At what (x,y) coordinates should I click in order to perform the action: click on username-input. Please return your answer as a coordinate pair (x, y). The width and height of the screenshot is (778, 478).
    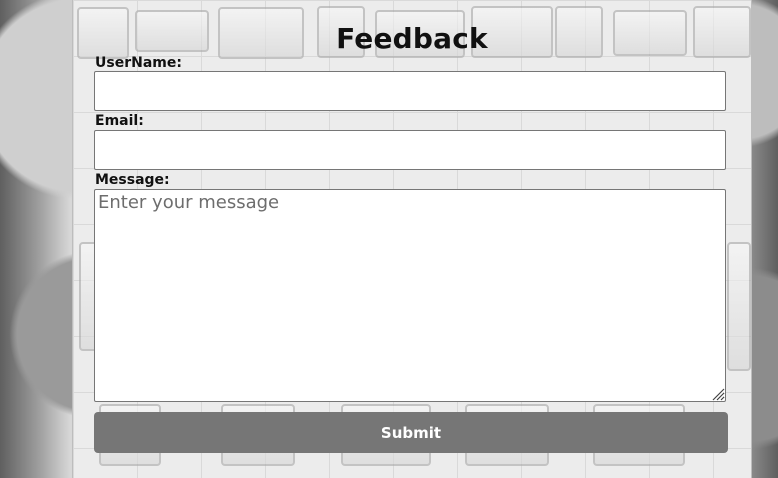
    Looking at the image, I should click on (410, 91).